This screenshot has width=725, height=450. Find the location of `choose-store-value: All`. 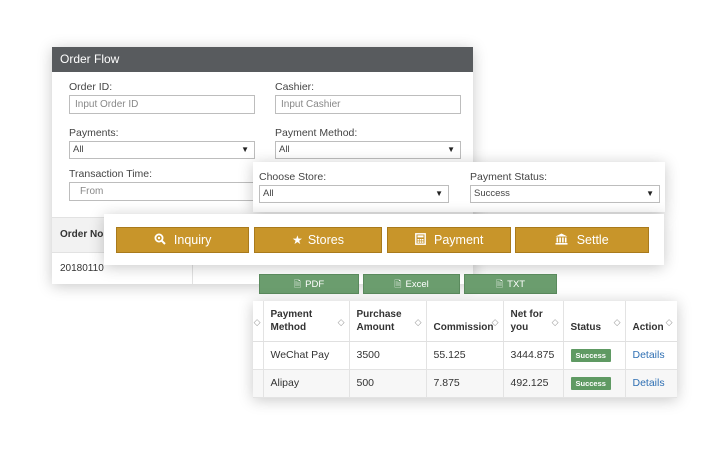

choose-store-value: All is located at coordinates (268, 193).